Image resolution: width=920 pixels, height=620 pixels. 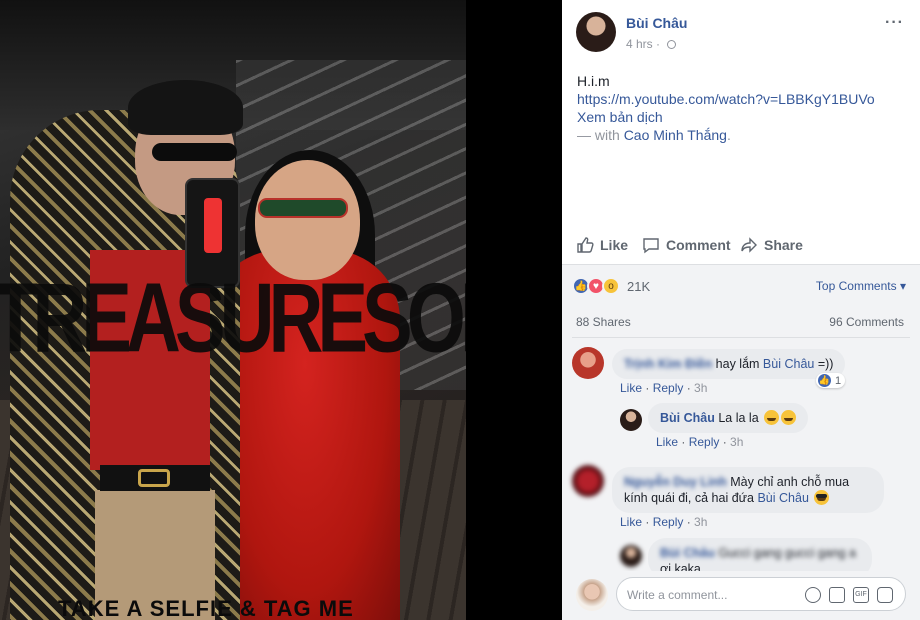 I want to click on reaction-count: 21K, so click(x=638, y=286).